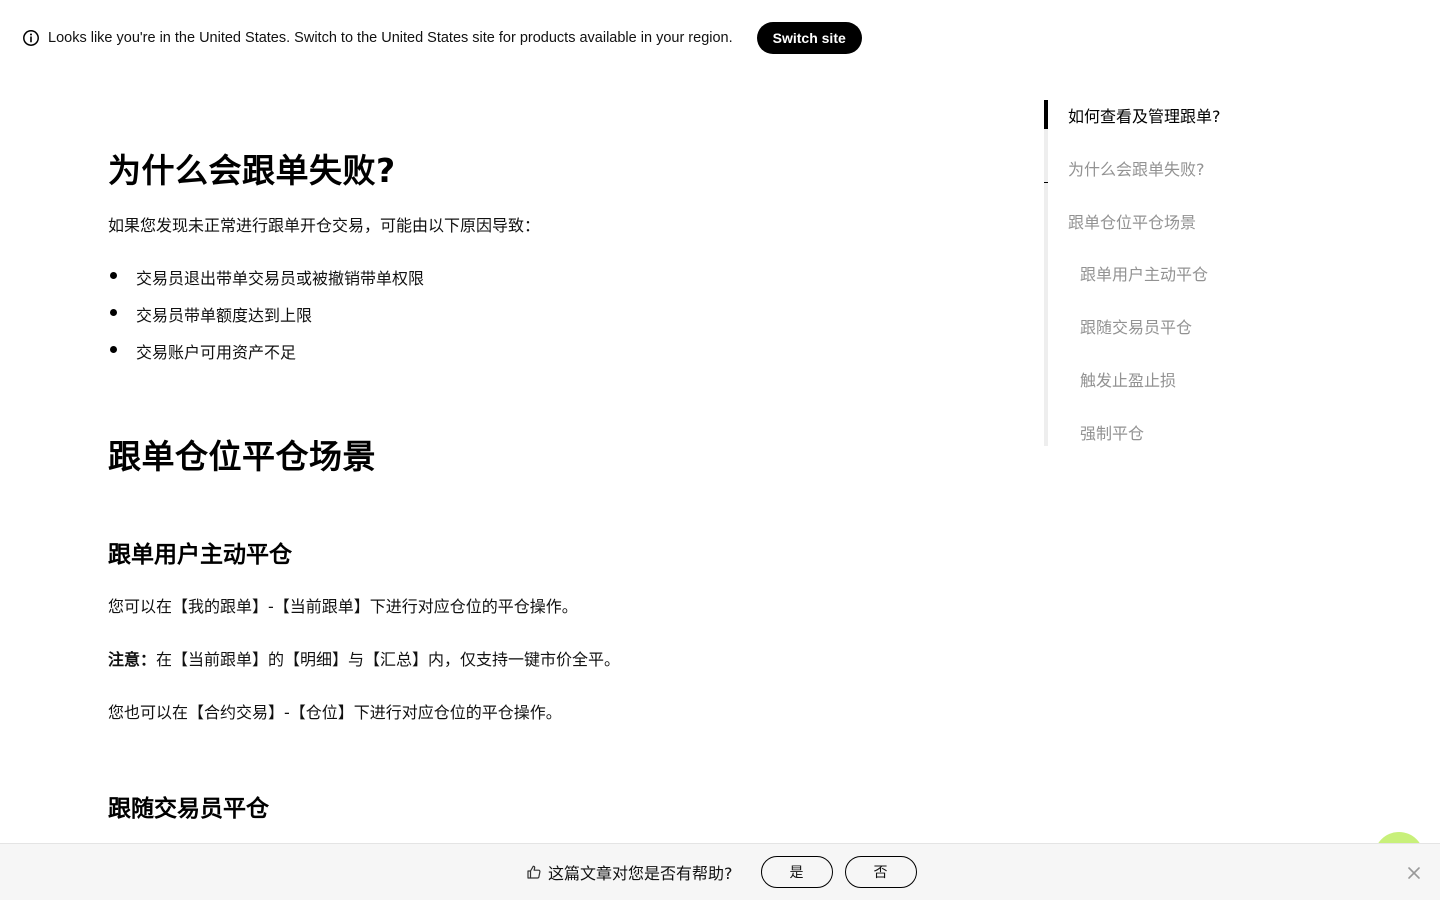 This screenshot has height=900, width=1440. Describe the element at coordinates (1136, 168) in the screenshot. I see `toc-item-why-fail: 为什么会跟单失败?` at that location.